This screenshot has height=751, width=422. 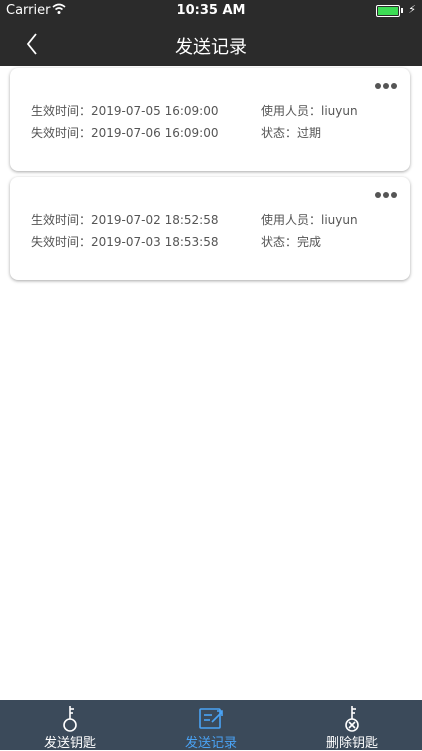 What do you see at coordinates (352, 719) in the screenshot?
I see `delete-key-icon` at bounding box center [352, 719].